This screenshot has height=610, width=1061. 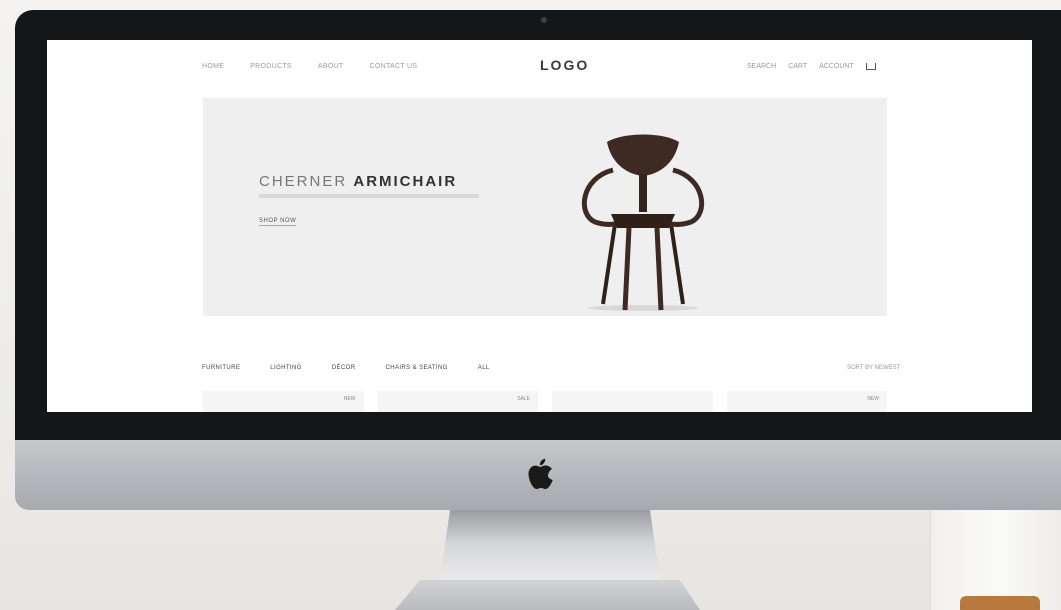 What do you see at coordinates (331, 66) in the screenshot?
I see `nav-item-about: ABOUT` at bounding box center [331, 66].